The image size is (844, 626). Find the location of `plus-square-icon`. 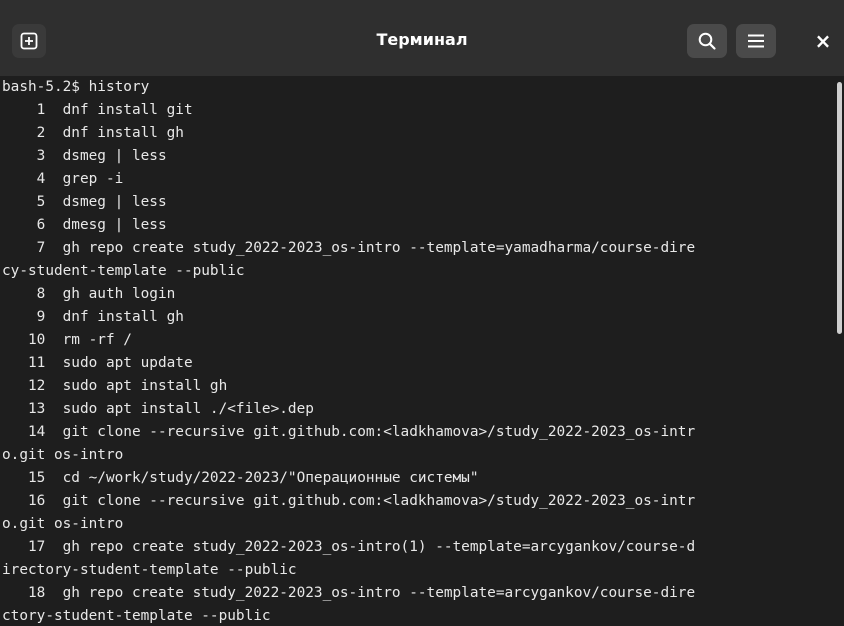

plus-square-icon is located at coordinates (29, 41).